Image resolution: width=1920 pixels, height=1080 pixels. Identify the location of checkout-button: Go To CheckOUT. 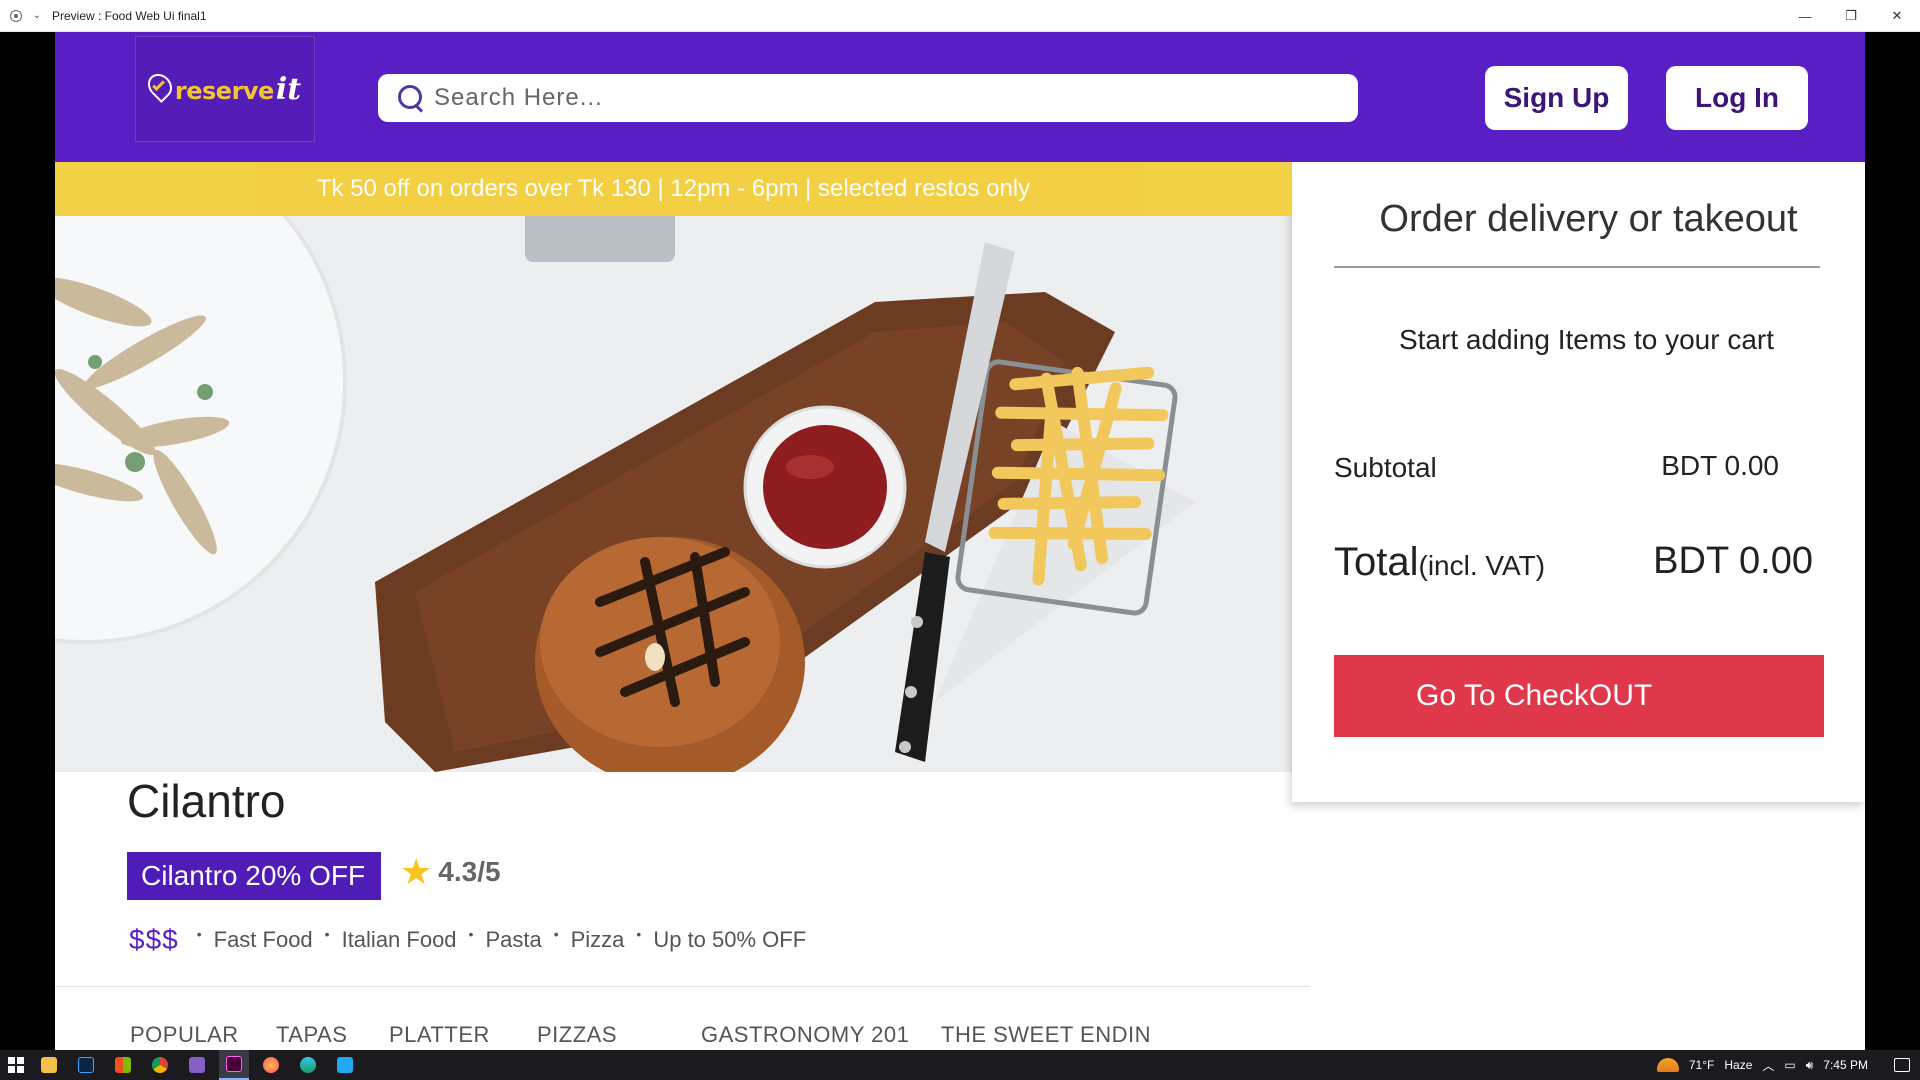
(1579, 696).